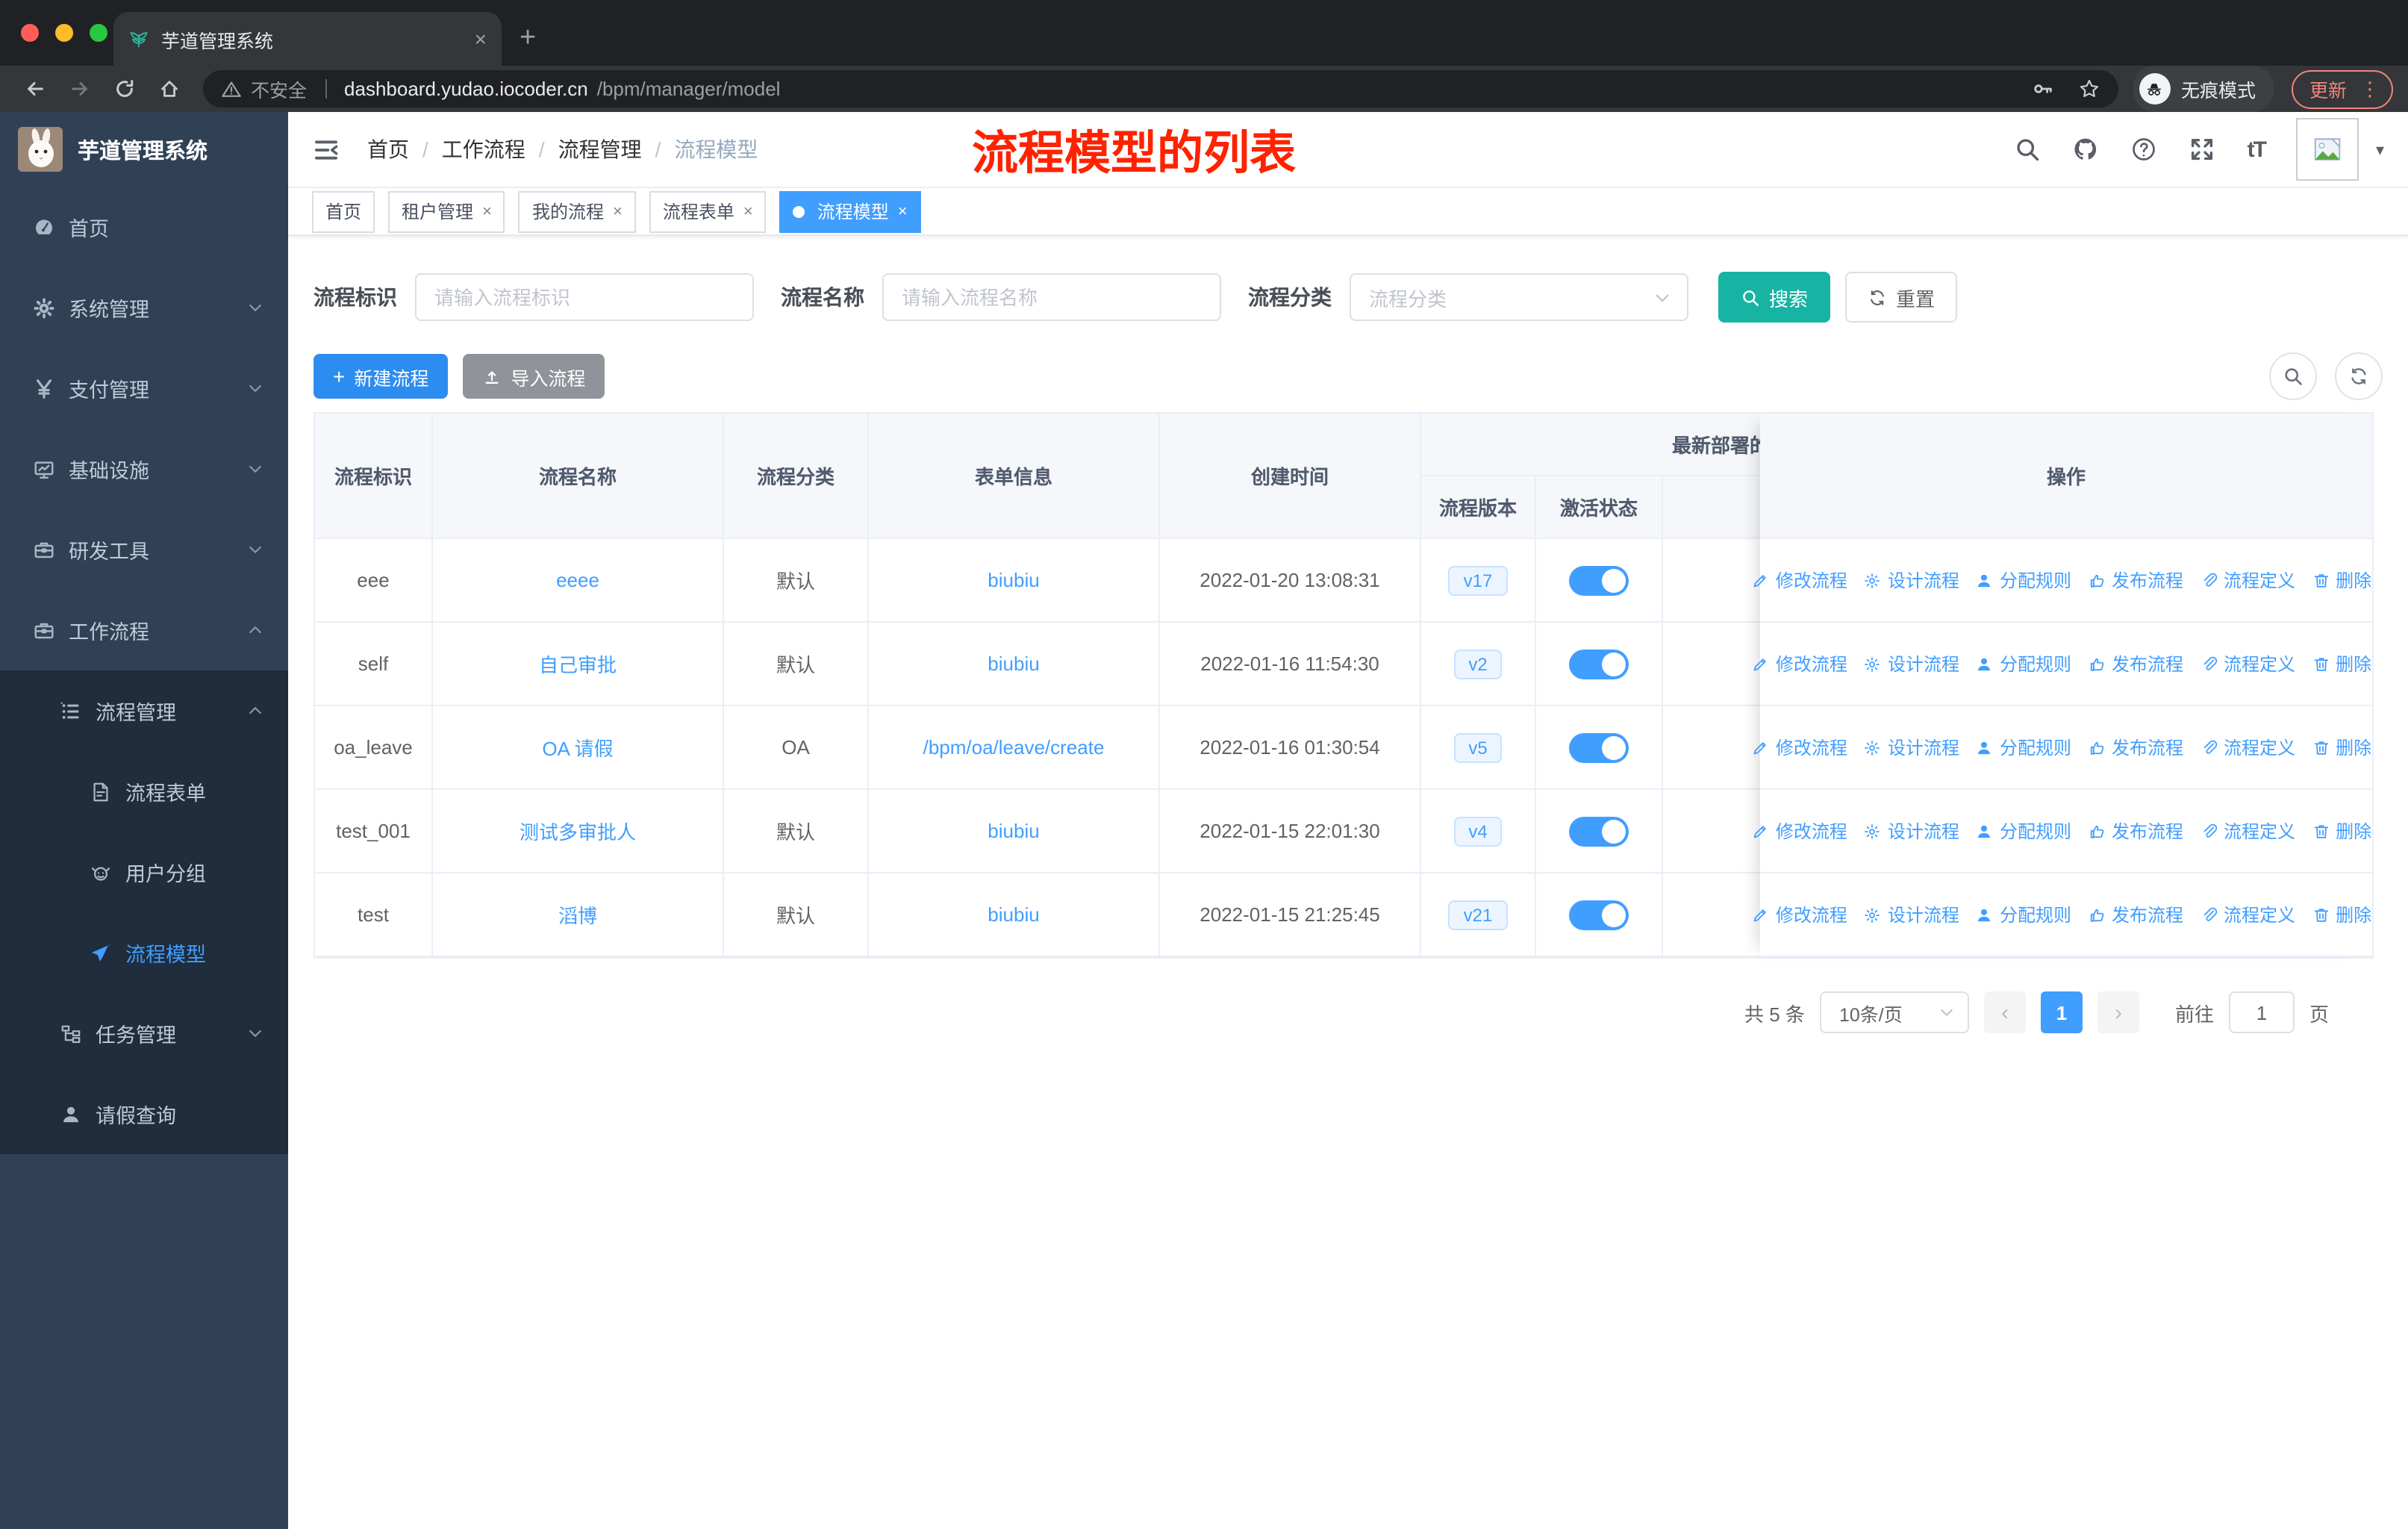  Describe the element at coordinates (577, 211) in the screenshot. I see `tag-2: 我的流程 ×` at that location.